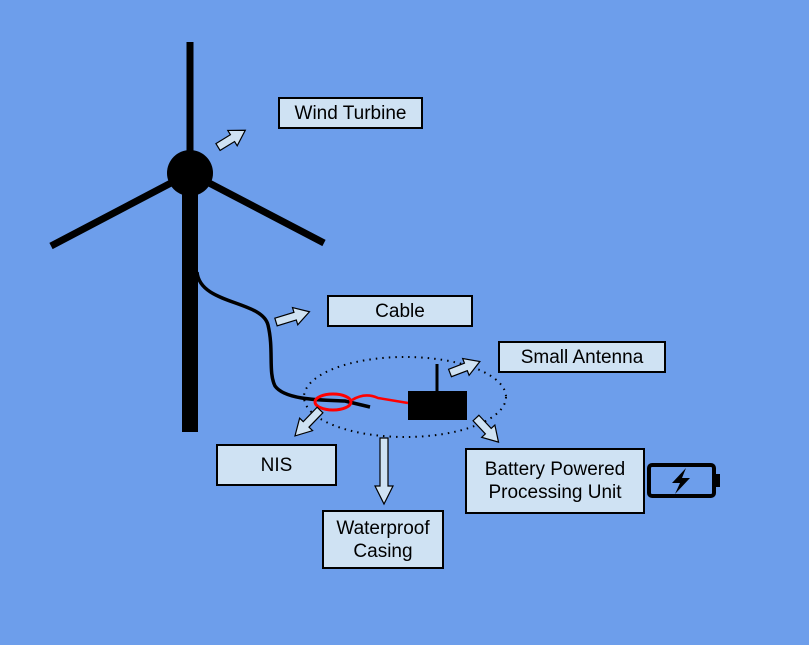  What do you see at coordinates (555, 469) in the screenshot?
I see `label-battery-line1: Battery Powered` at bounding box center [555, 469].